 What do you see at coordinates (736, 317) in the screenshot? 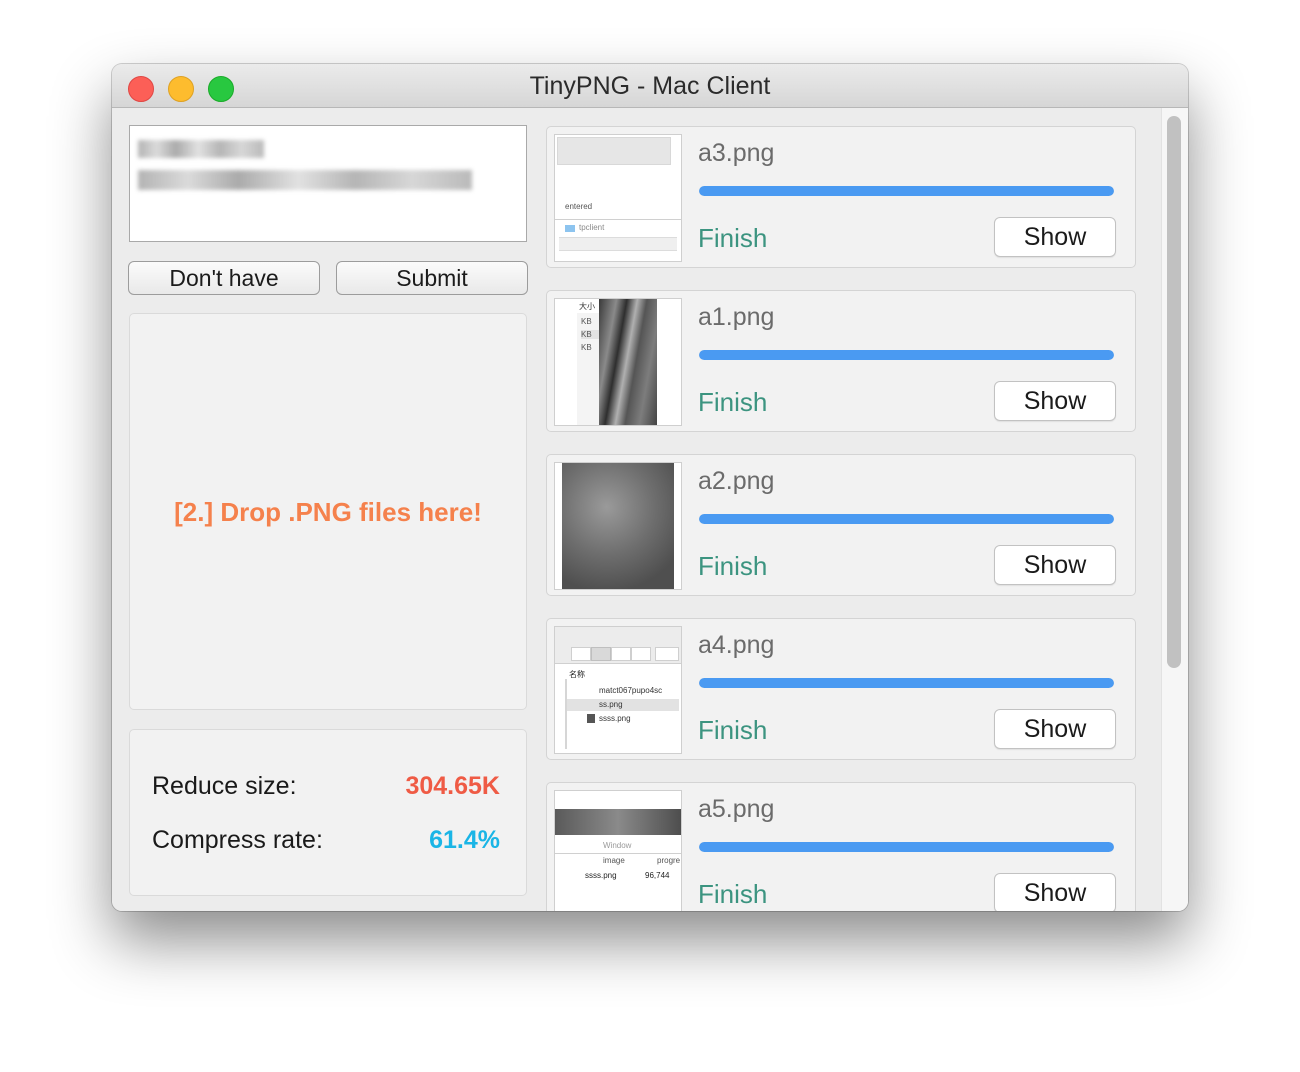
I see `file-name: a1.png` at bounding box center [736, 317].